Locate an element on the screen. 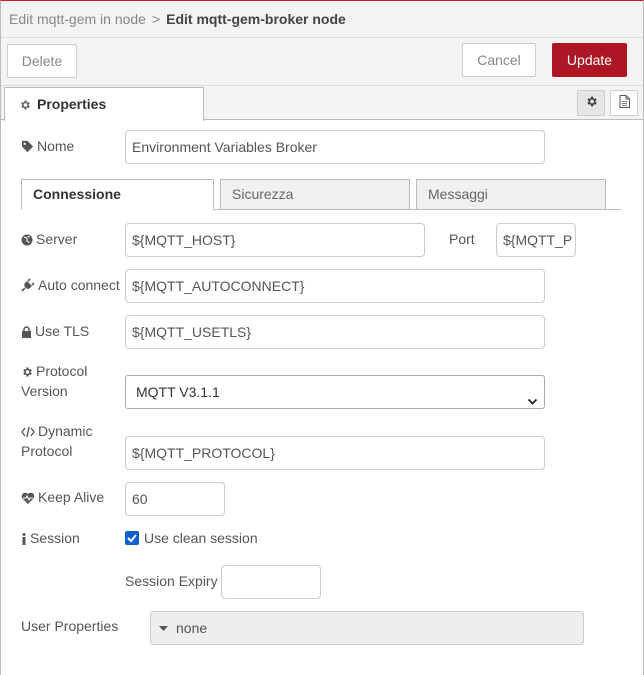 Image resolution: width=644 pixels, height=675 pixels. user-properties-select: none is located at coordinates (367, 628).